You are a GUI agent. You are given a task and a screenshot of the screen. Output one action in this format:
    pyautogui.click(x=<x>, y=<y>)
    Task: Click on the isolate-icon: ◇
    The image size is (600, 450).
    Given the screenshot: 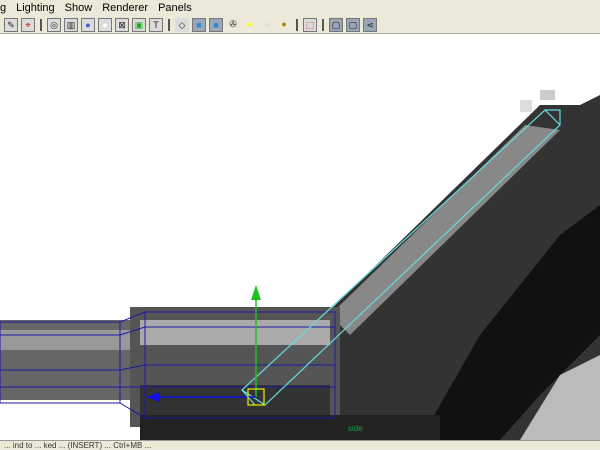 What is the action you would take?
    pyautogui.click(x=182, y=24)
    